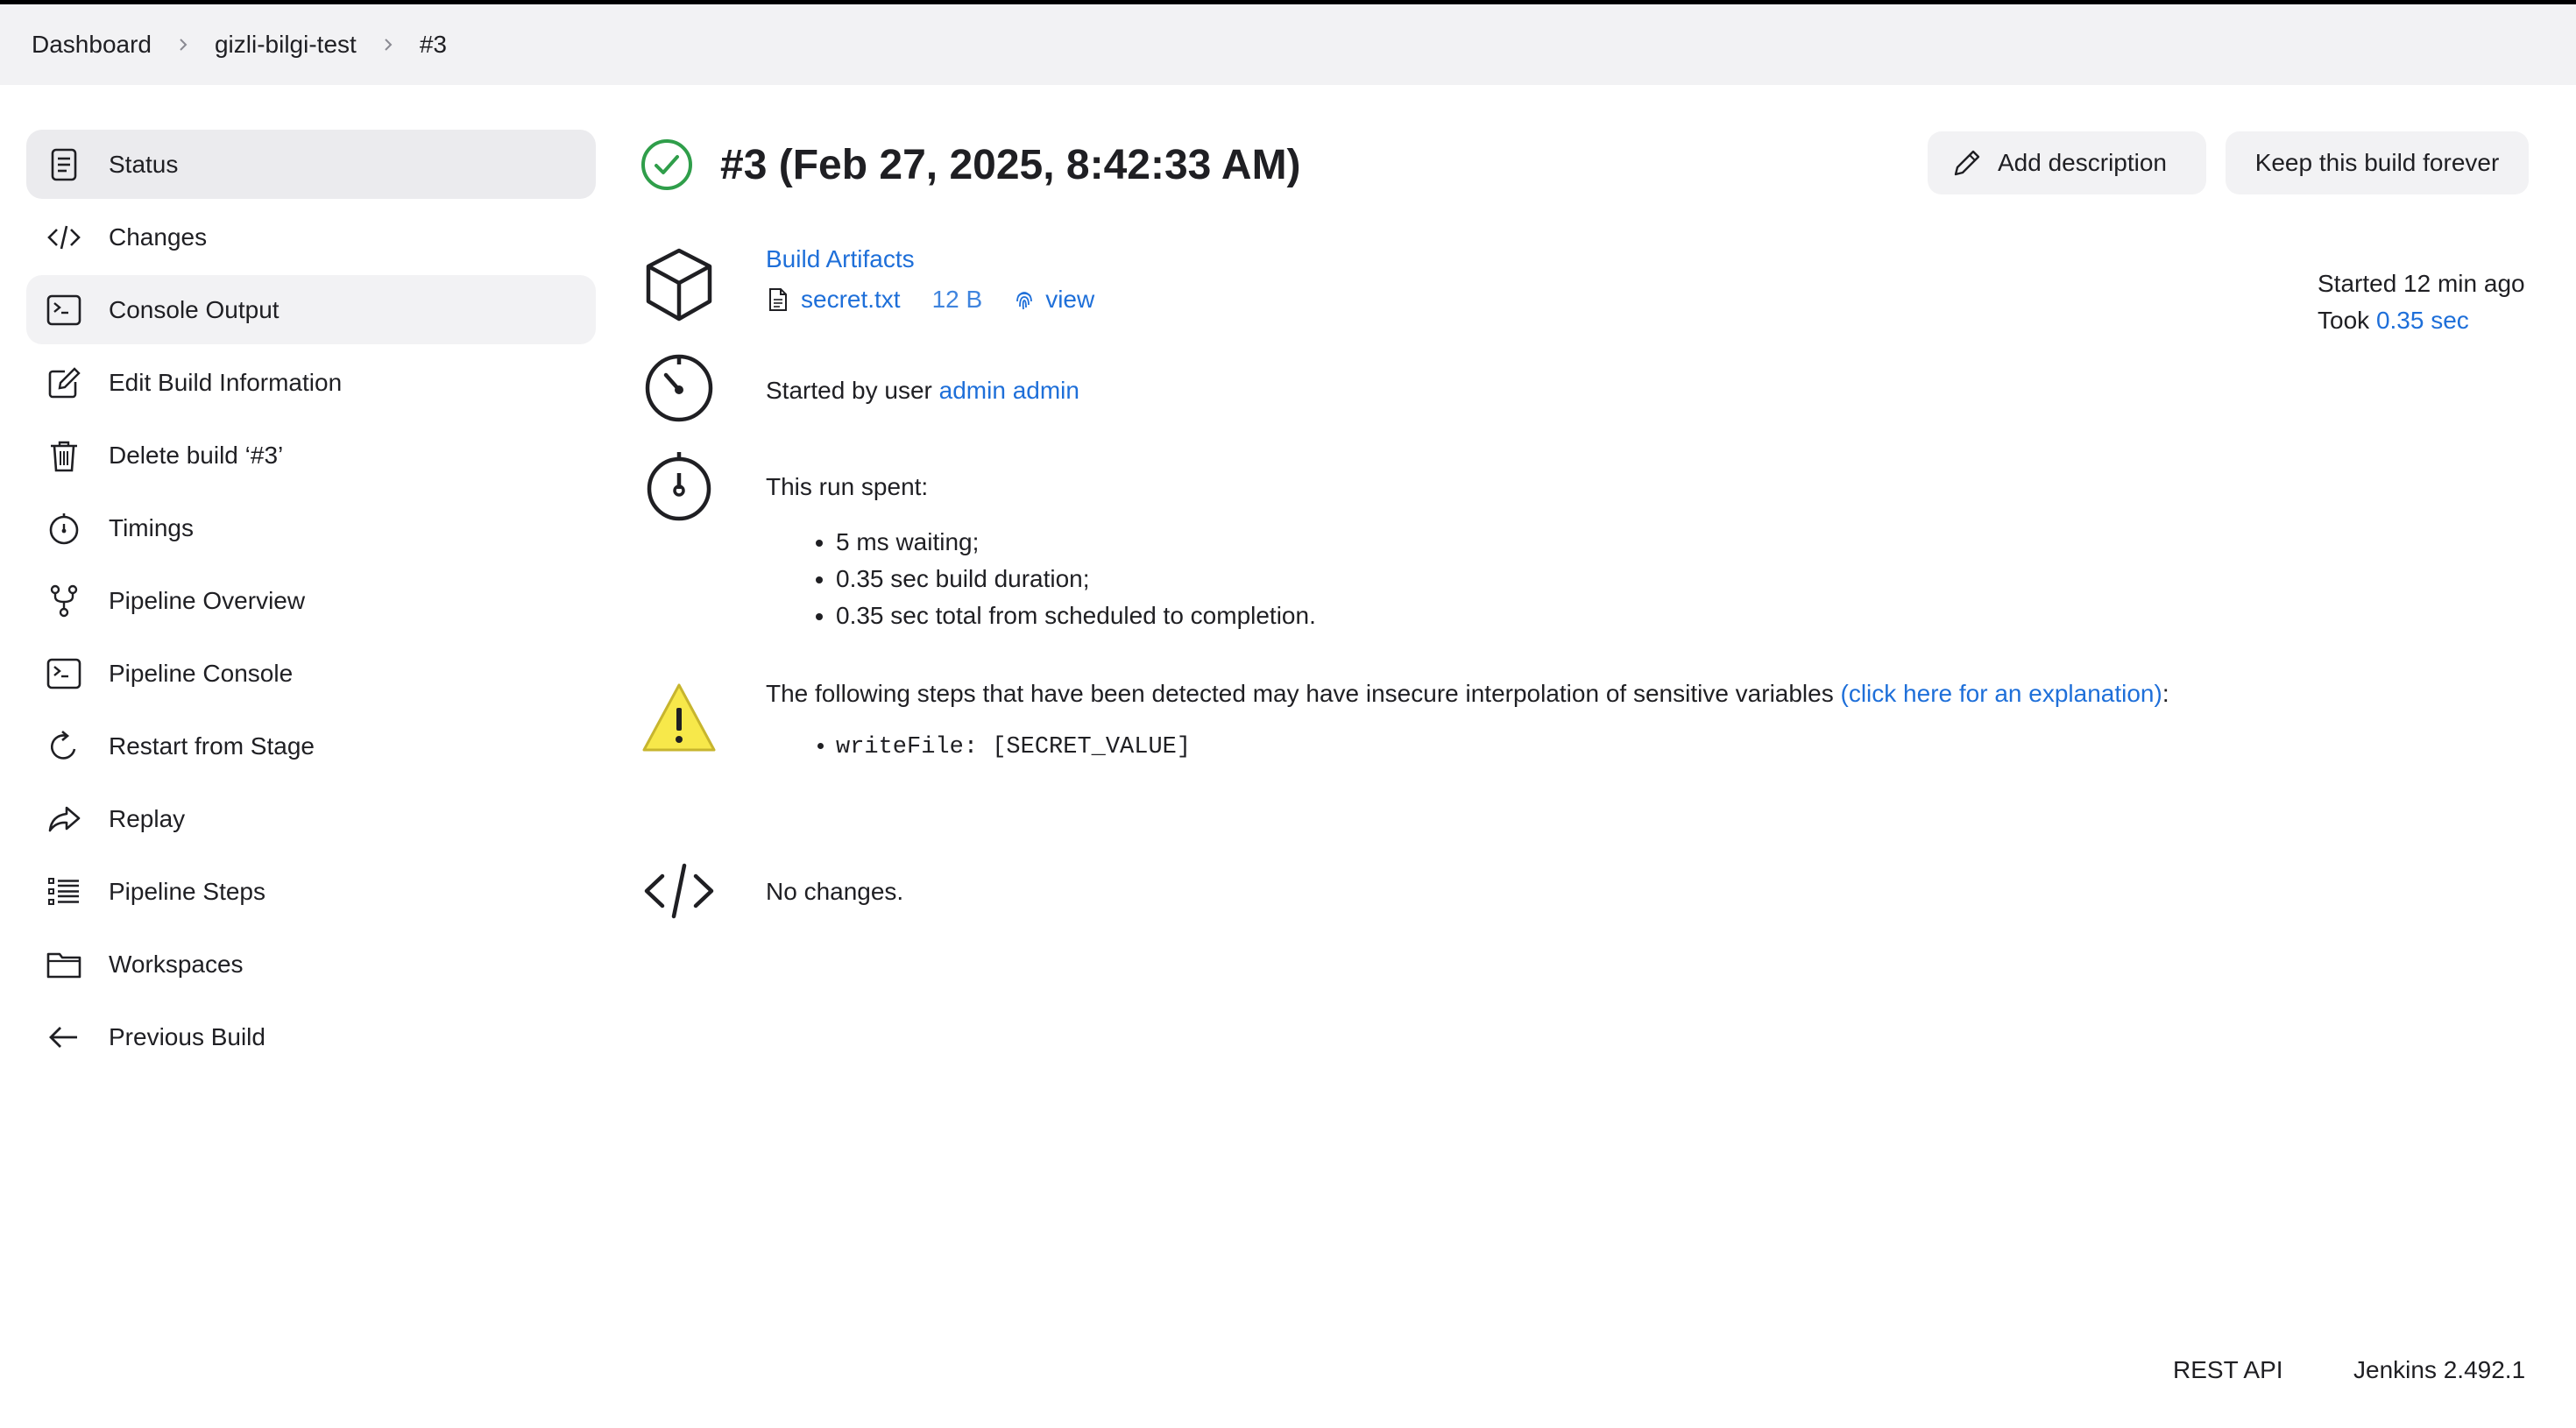  I want to click on add-description-button: Add description, so click(2067, 162).